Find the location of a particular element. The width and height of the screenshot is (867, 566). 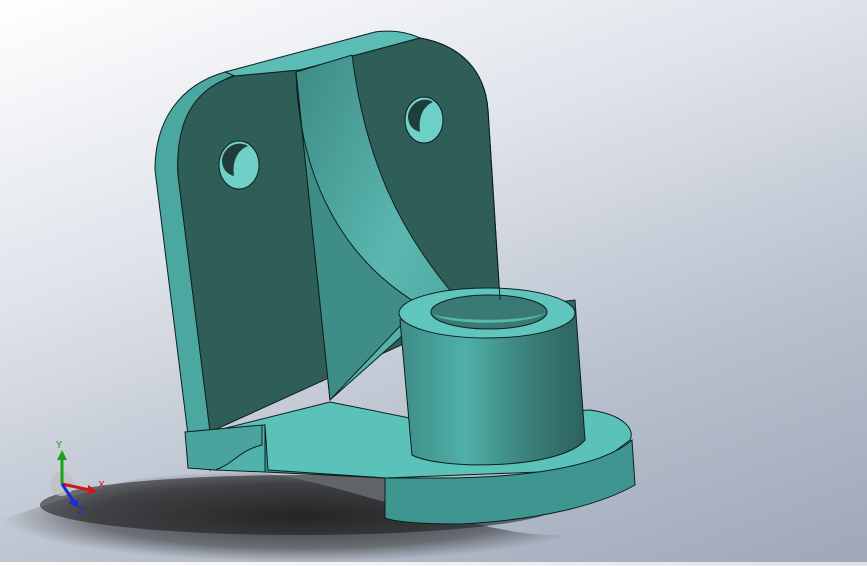

triad-y-label: Y is located at coordinates (59, 445).